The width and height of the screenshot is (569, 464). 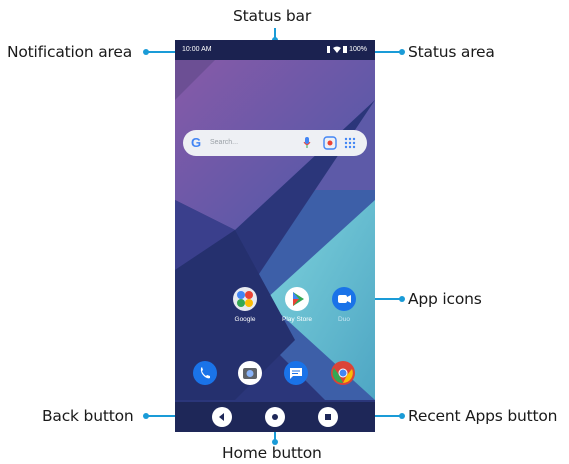 I want to click on messages-icon, so click(x=296, y=373).